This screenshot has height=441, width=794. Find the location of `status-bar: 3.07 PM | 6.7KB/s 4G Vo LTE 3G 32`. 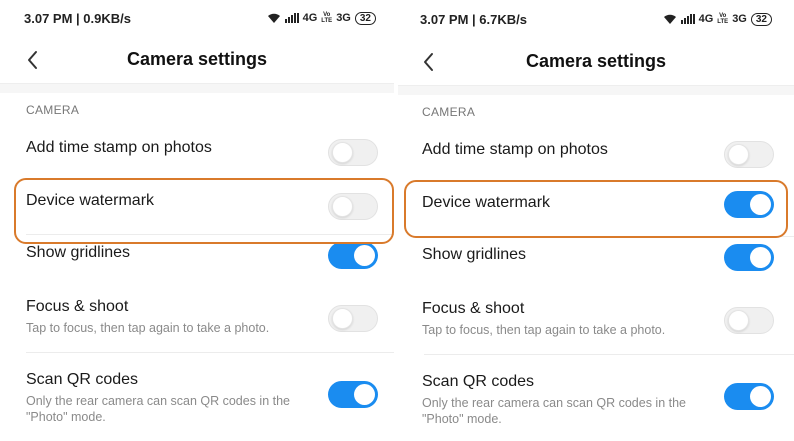

status-bar: 3.07 PM | 6.7KB/s 4G Vo LTE 3G 32 is located at coordinates (596, 19).